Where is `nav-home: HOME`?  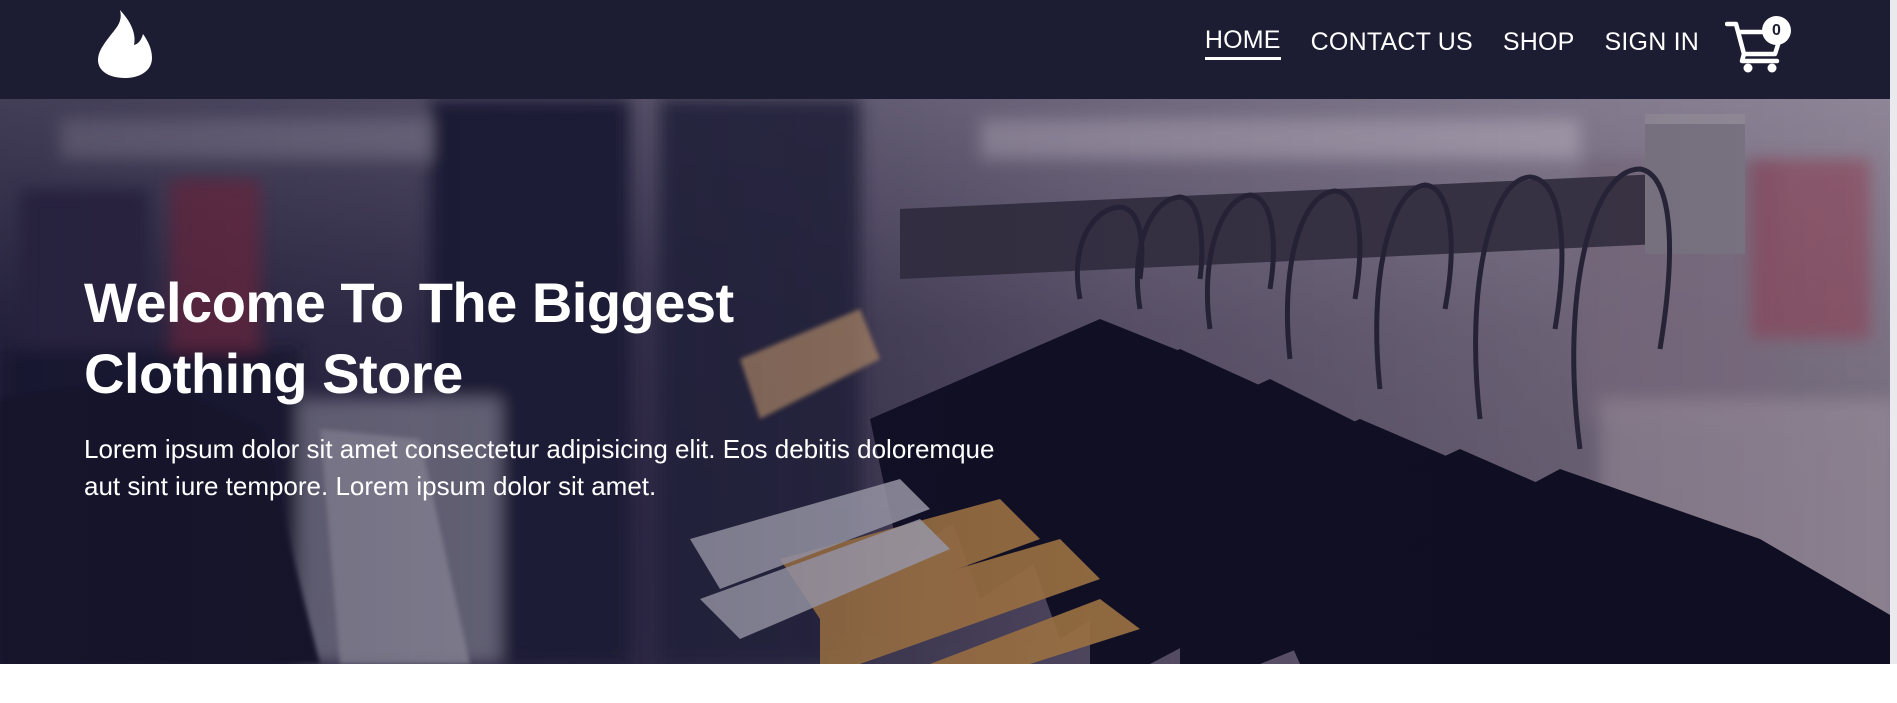 nav-home: HOME is located at coordinates (1242, 43).